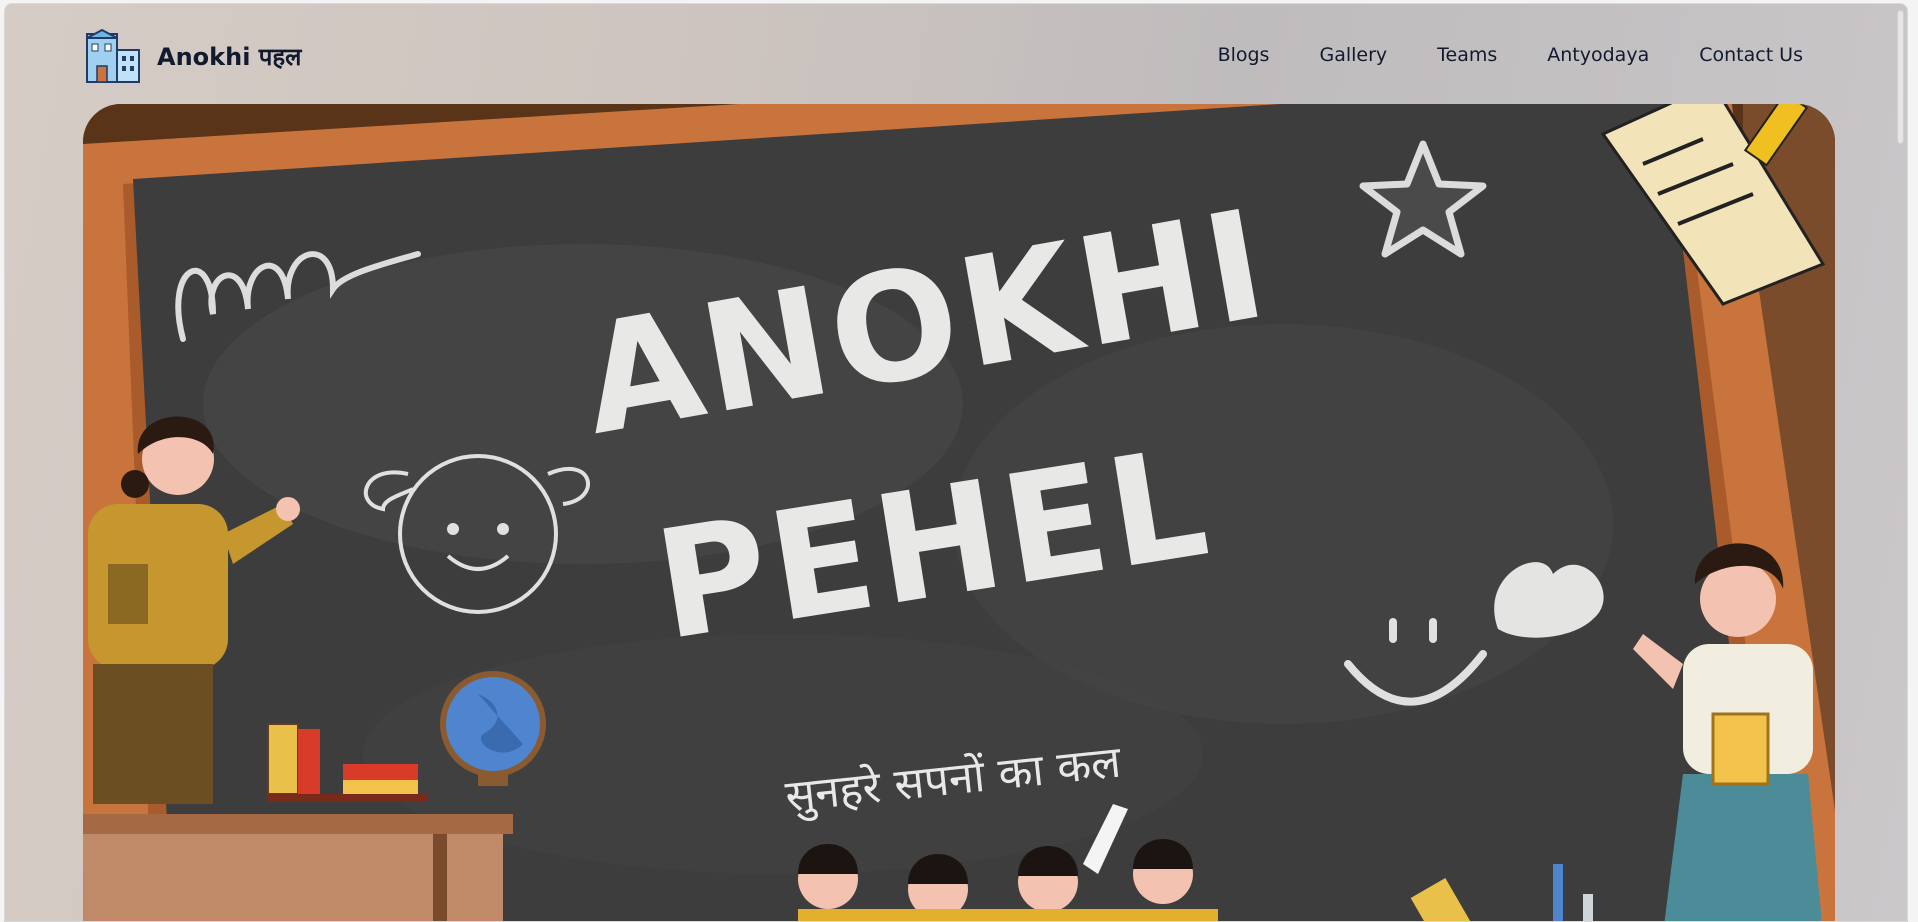 The image size is (1918, 922). I want to click on nav-antyodaya-link: Antyodaya, so click(1598, 55).